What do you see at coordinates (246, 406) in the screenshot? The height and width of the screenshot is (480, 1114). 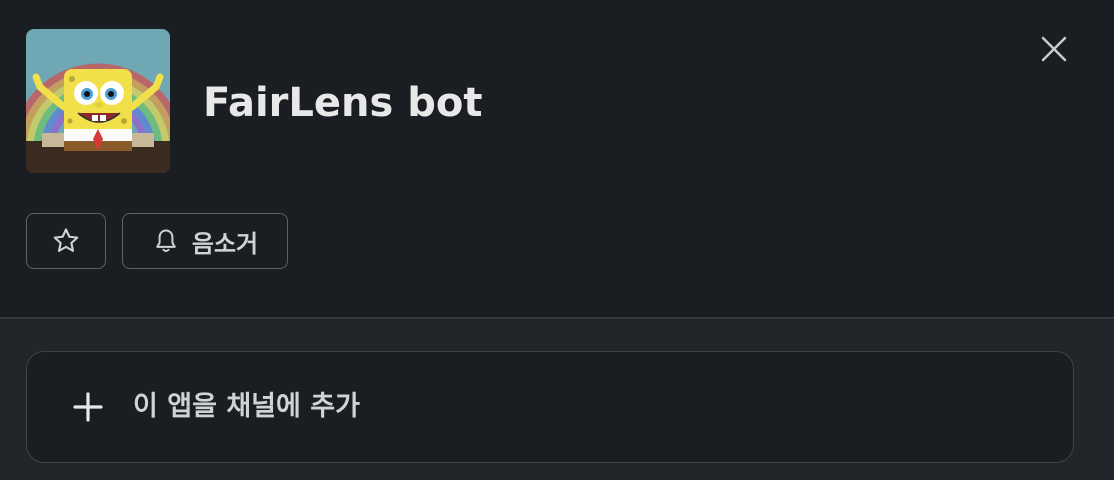 I see `add-app-to-channel-label: 이 앱을 채널에 추가` at bounding box center [246, 406].